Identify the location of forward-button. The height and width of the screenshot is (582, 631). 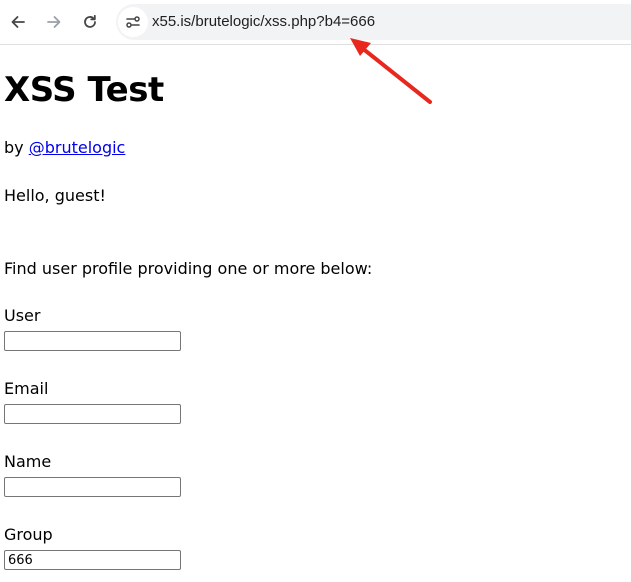
(54, 22).